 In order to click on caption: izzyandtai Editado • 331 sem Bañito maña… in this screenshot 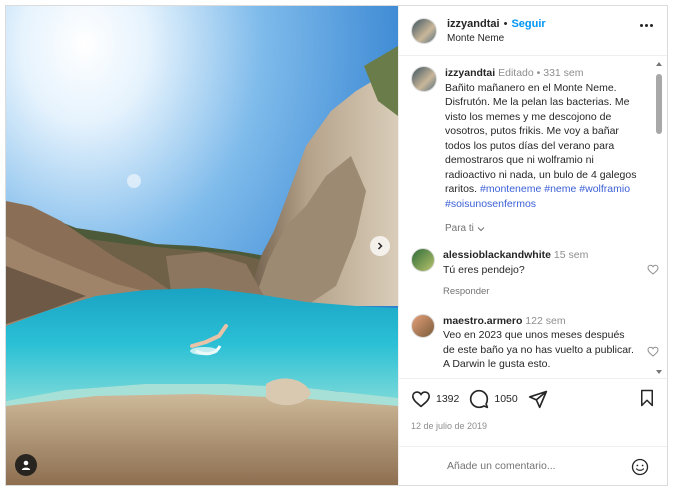, I will do `click(526, 138)`.